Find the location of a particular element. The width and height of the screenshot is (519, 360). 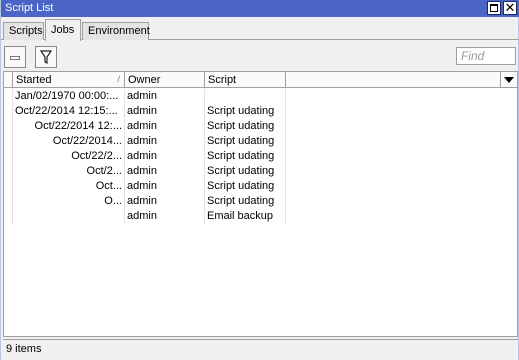

table-row: Oct/22/2014 12:15:... admin Script udating is located at coordinates (145, 111).